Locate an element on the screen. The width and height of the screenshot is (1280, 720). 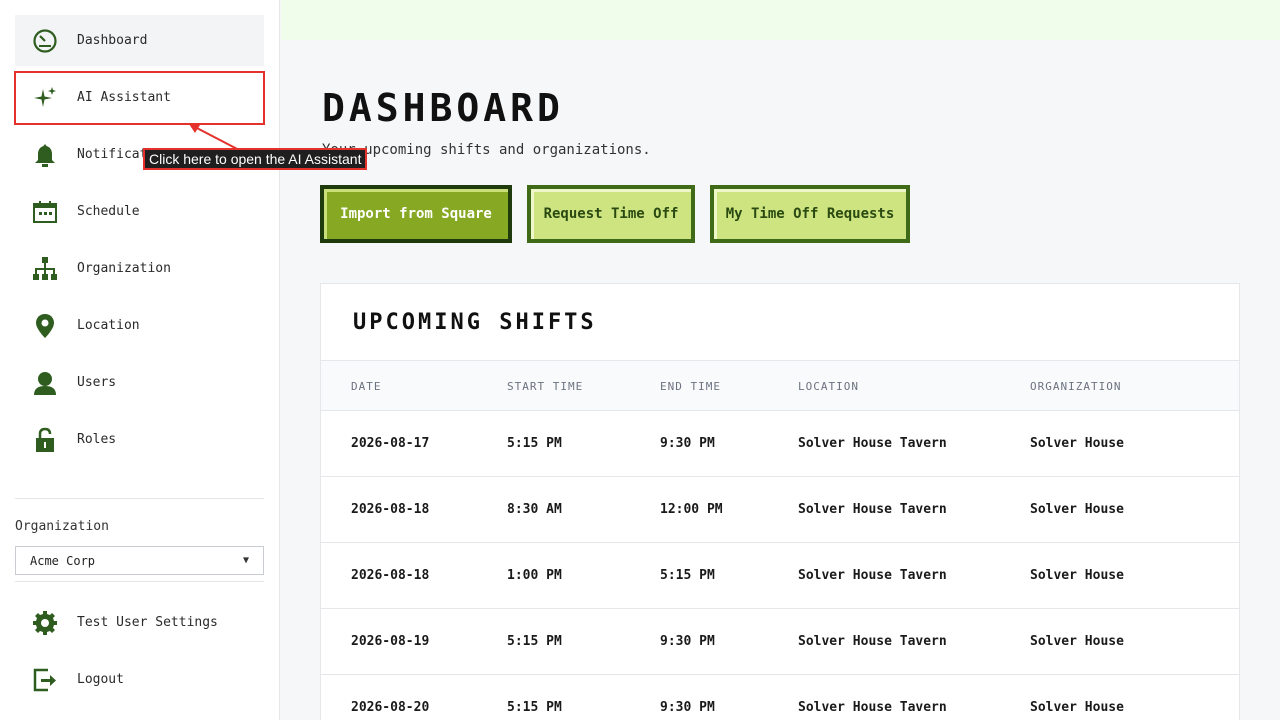
sidebar-item-ai-assistant: AI Assistant is located at coordinates (139, 97).